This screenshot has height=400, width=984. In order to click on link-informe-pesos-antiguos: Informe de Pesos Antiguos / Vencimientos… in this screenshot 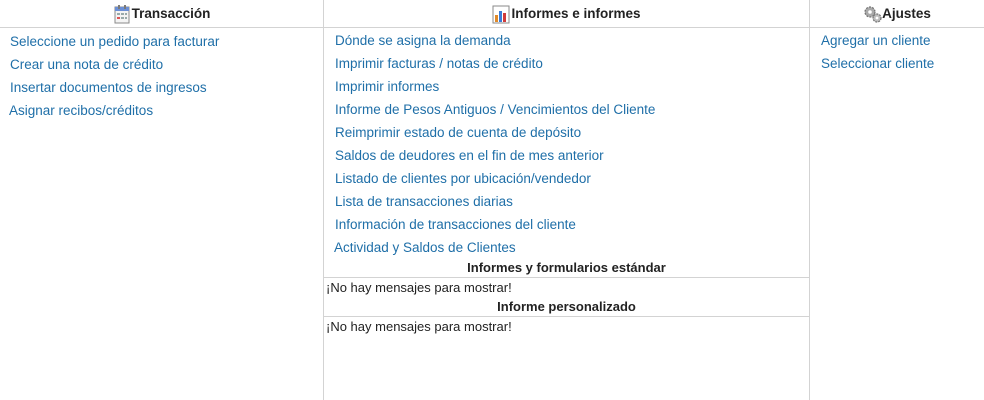, I will do `click(495, 109)`.